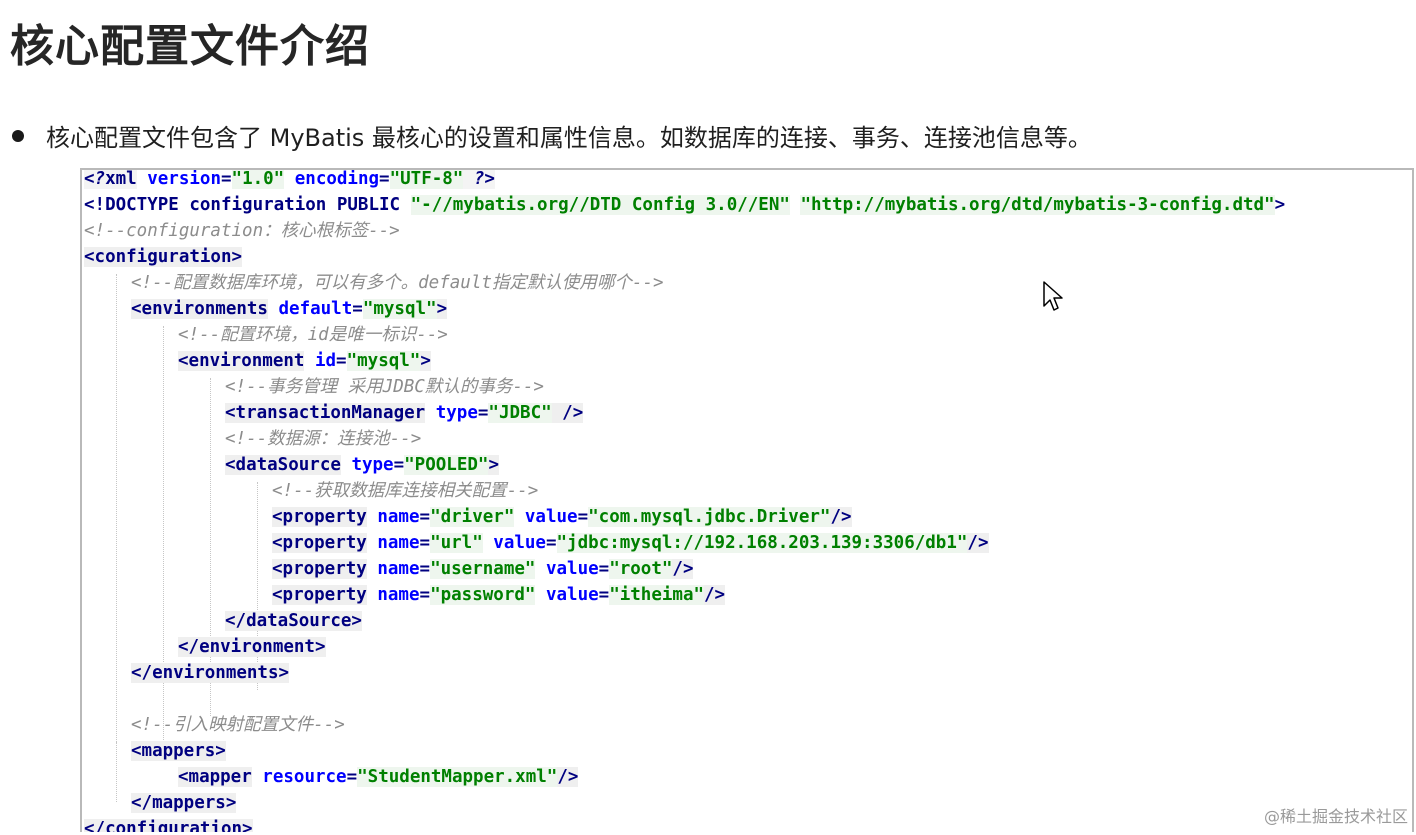 This screenshot has width=1416, height=835. I want to click on code-line-transaction-manager: <transactionManager type="JDBC" />, so click(404, 413).